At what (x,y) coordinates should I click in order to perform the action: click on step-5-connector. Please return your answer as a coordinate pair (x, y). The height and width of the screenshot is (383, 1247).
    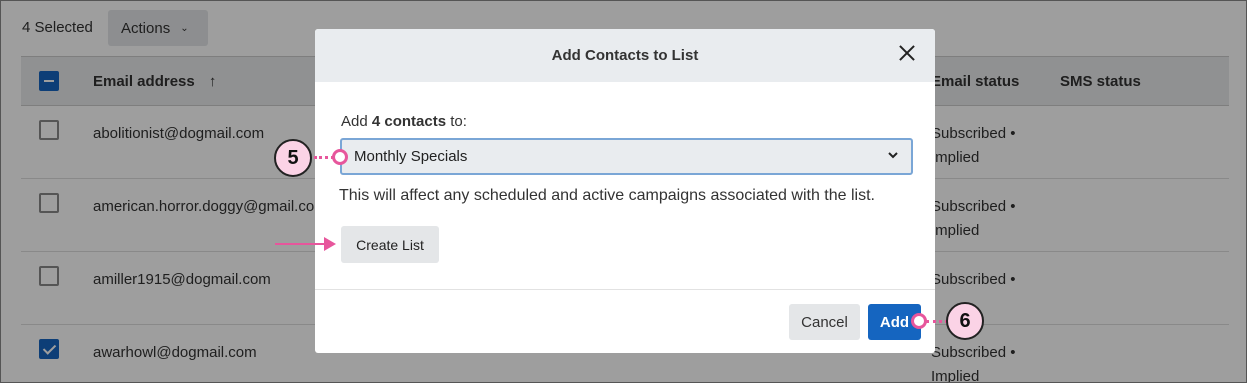
    Looking at the image, I should click on (324, 157).